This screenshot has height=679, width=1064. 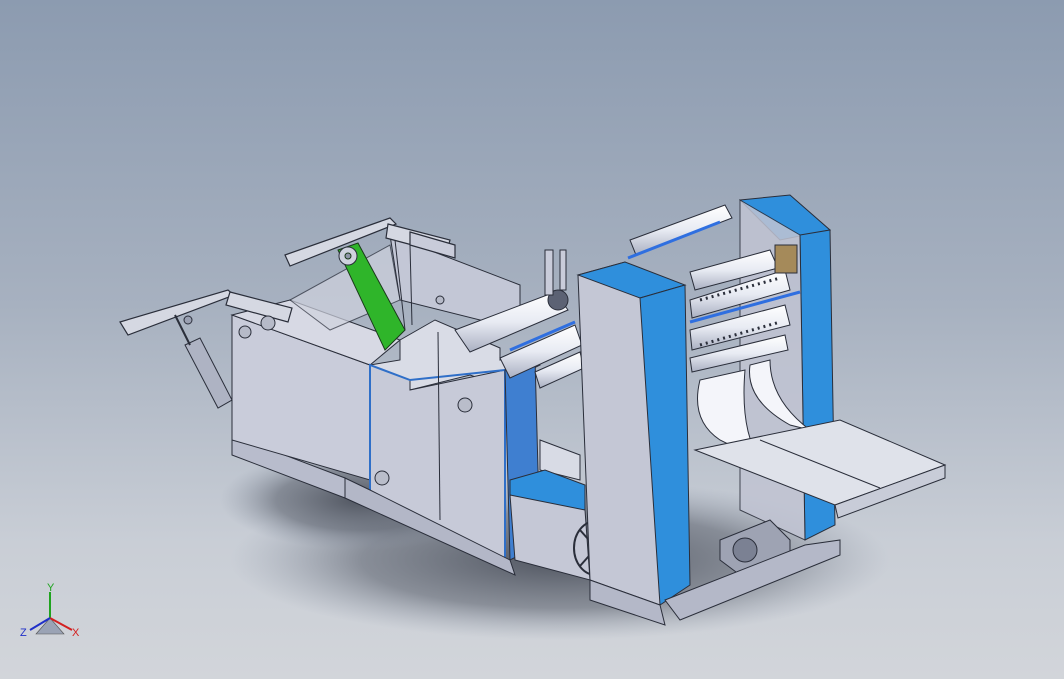 What do you see at coordinates (177, 312) in the screenshot?
I see `feed-arm-front` at bounding box center [177, 312].